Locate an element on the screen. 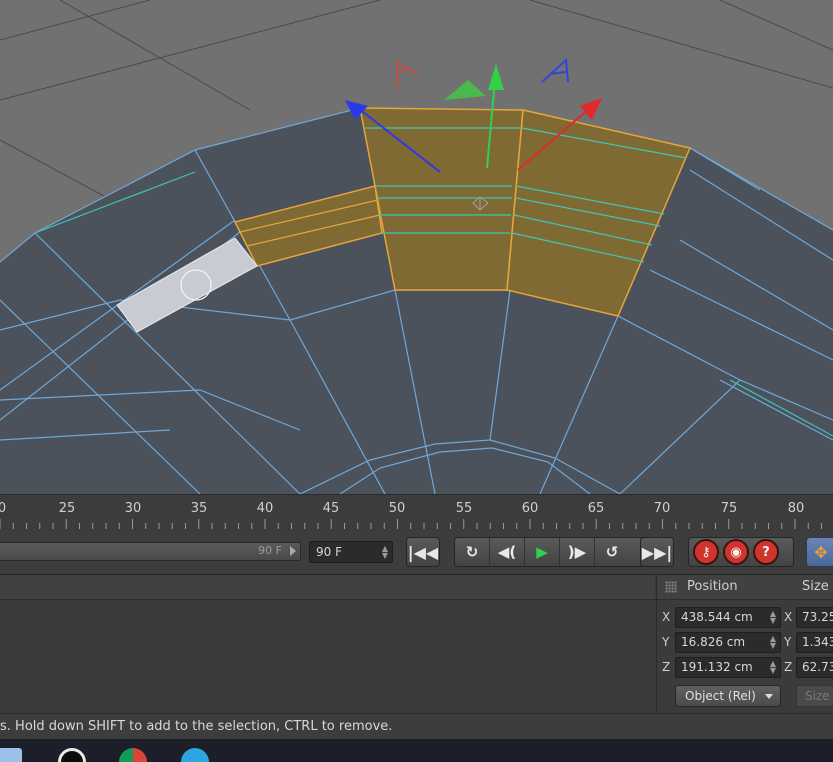 The image size is (833, 762). coordinate-mode-label: Object (Rel) is located at coordinates (720, 696).